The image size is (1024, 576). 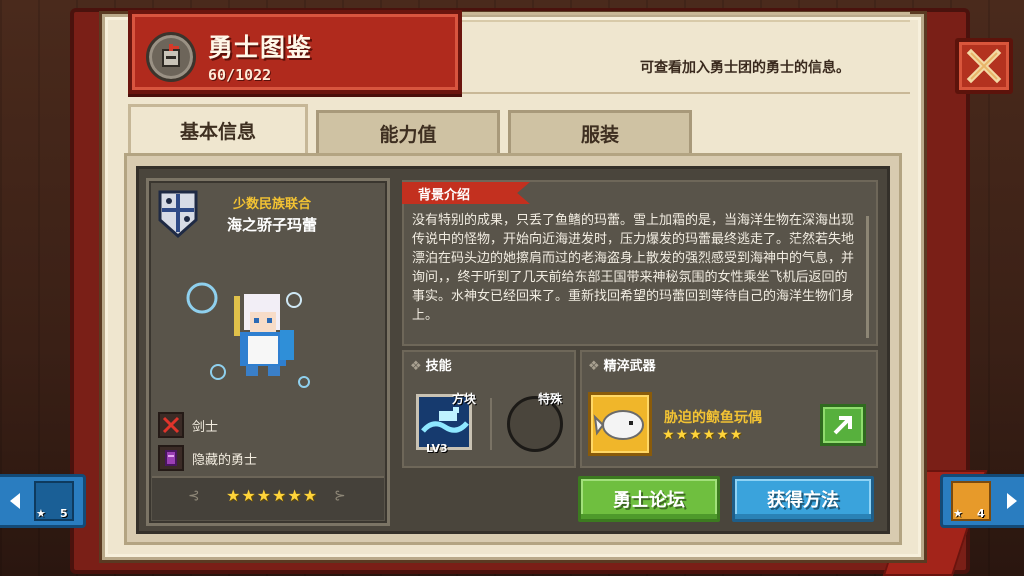 I want to click on weapon-detail-button, so click(x=843, y=425).